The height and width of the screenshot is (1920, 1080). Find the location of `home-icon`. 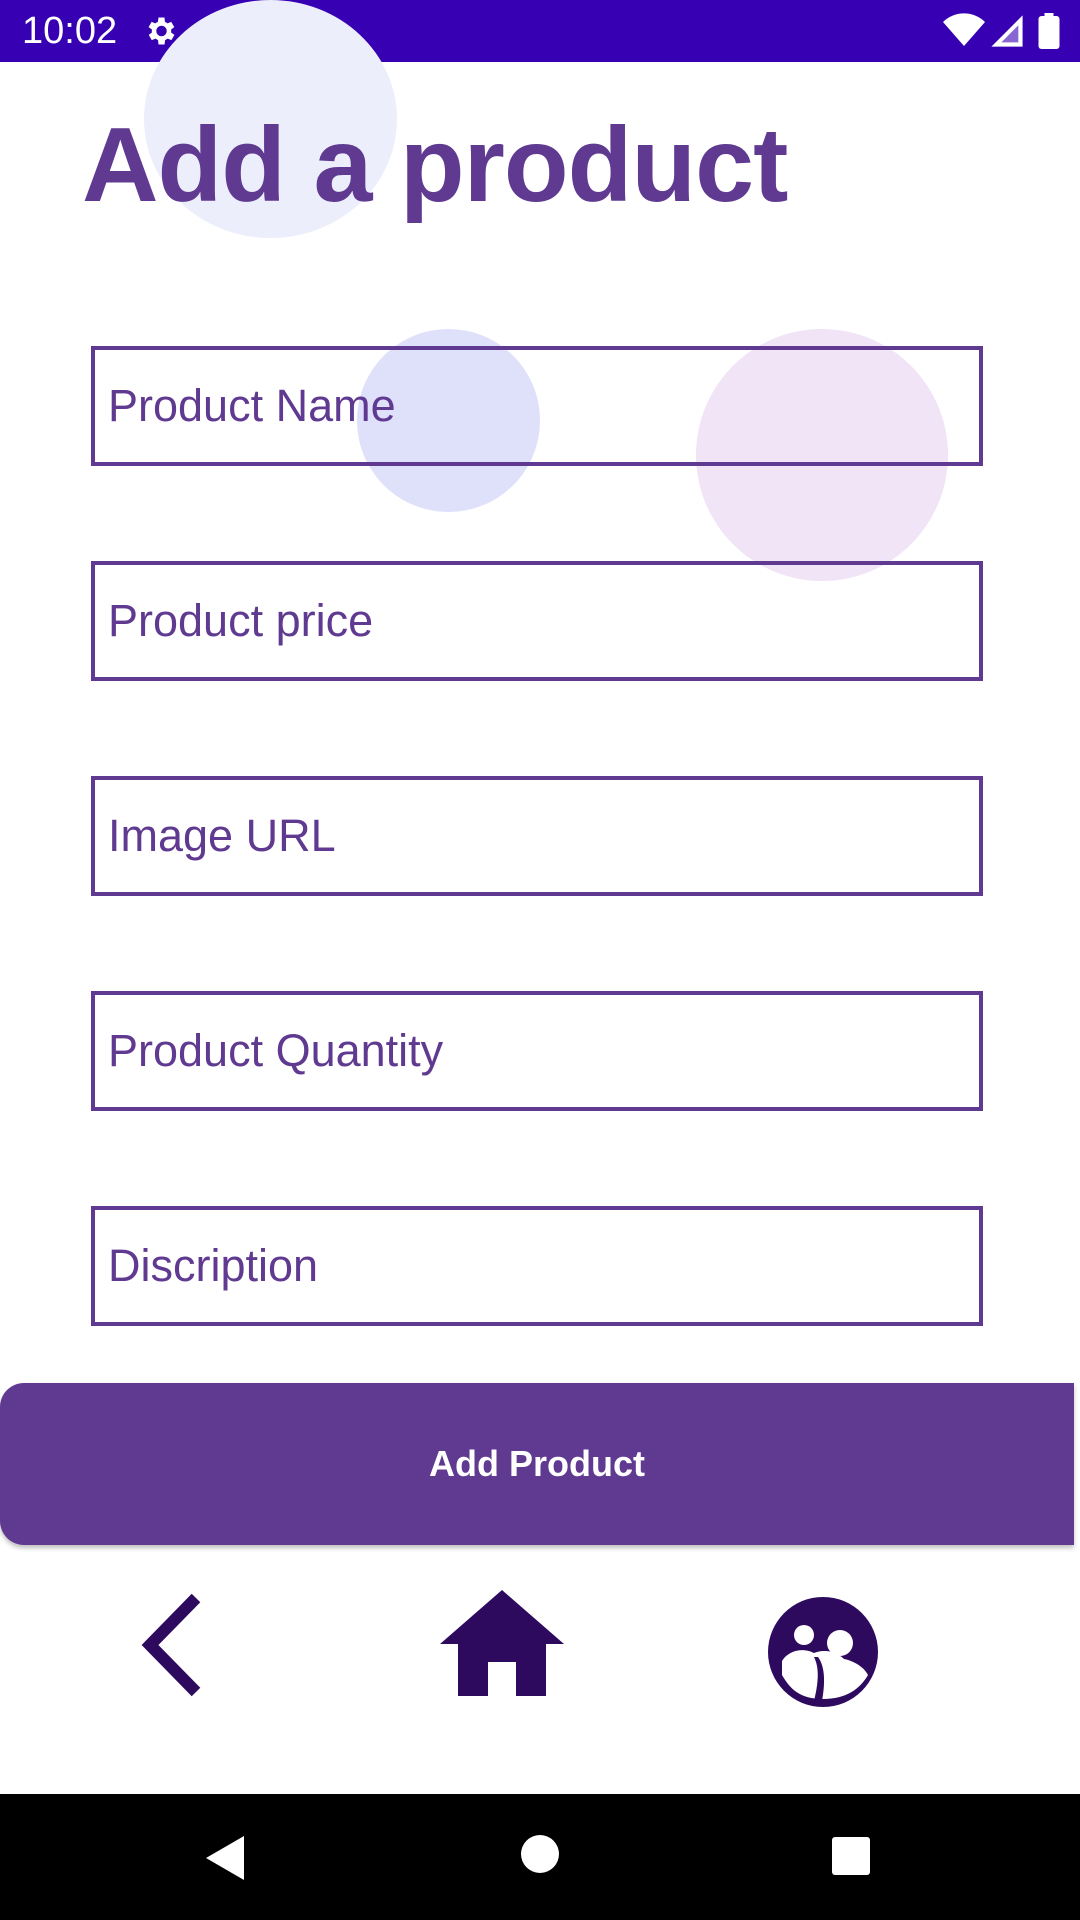

home-icon is located at coordinates (502, 1643).